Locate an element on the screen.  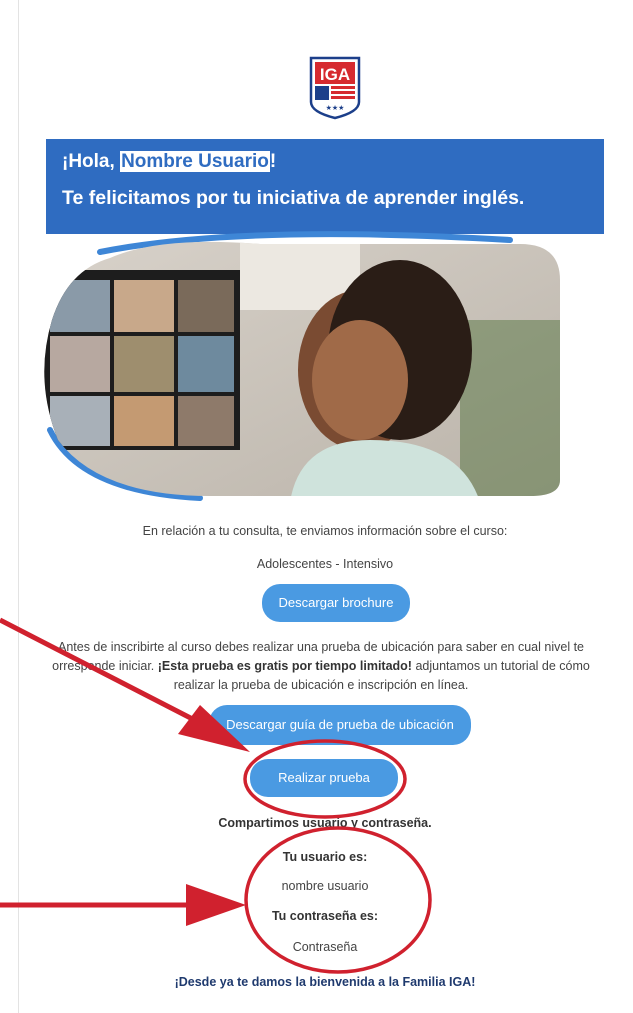
iga-logo: IGA ★★★ is located at coordinates (335, 88).